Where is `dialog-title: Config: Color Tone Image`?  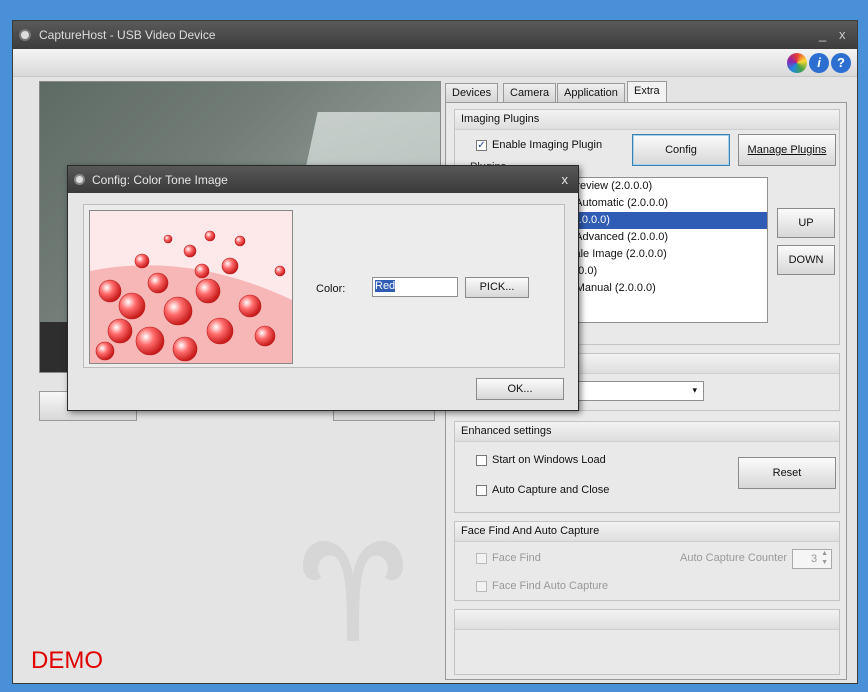
dialog-title: Config: Color Tone Image is located at coordinates (160, 180).